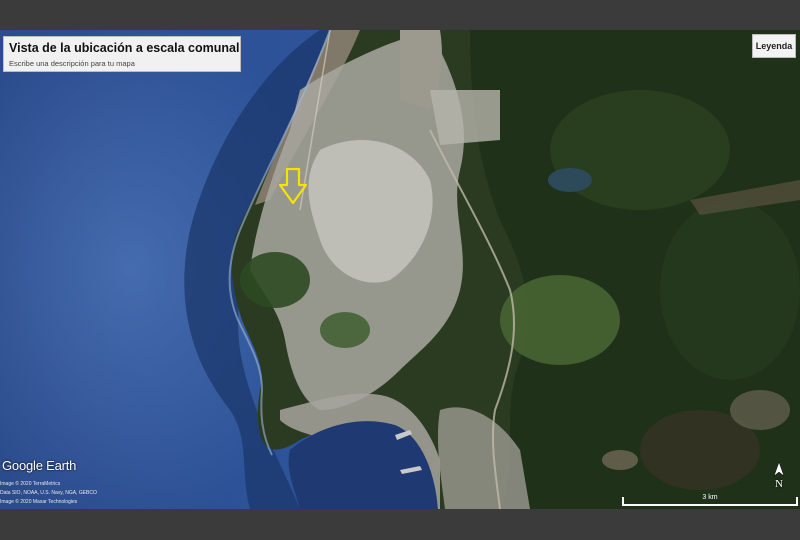 The width and height of the screenshot is (800, 540). Describe the element at coordinates (72, 63) in the screenshot. I see `map-description: Escribe una descripción para tu mapa` at that location.